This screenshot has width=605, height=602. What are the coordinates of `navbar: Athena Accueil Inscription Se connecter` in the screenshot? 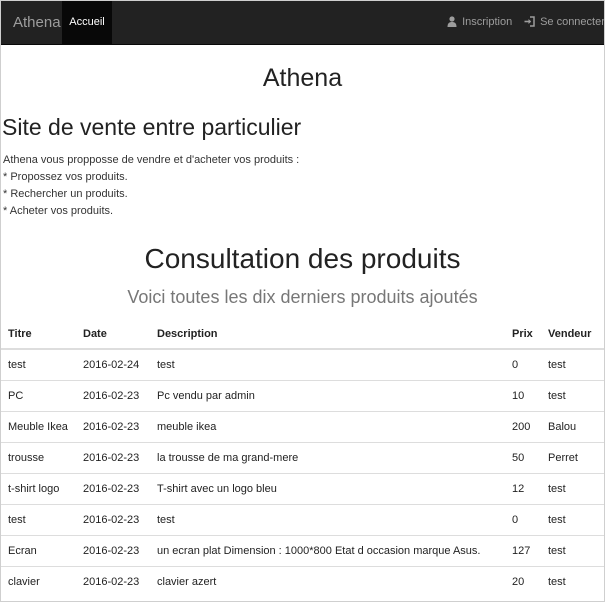 It's located at (302, 23).